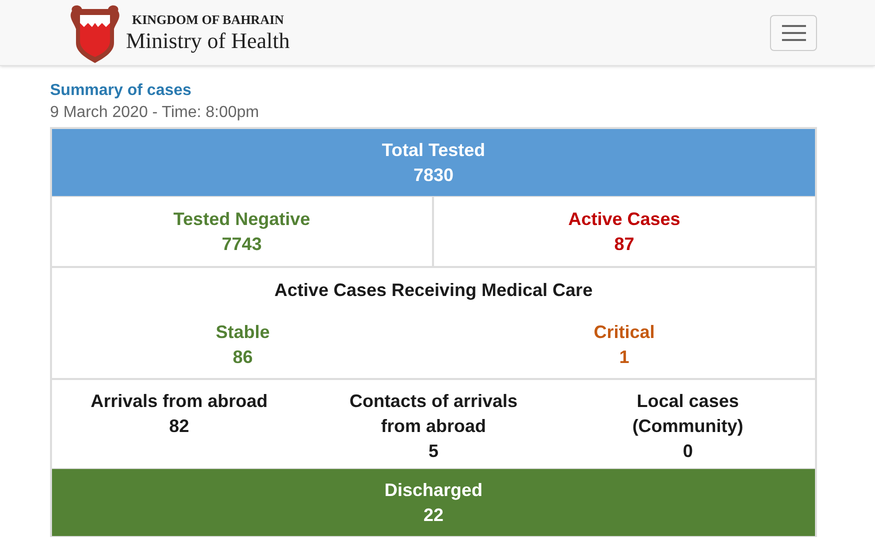 This screenshot has height=548, width=875. I want to click on section-title: Active Cases Receiving Medical Care, so click(433, 290).